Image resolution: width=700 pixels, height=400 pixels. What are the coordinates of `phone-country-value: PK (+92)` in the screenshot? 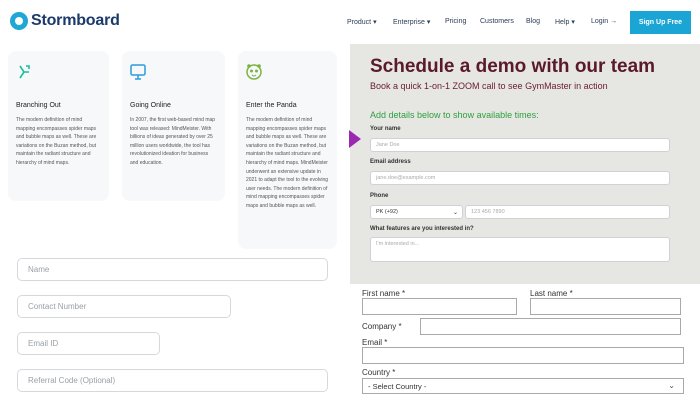 It's located at (387, 212).